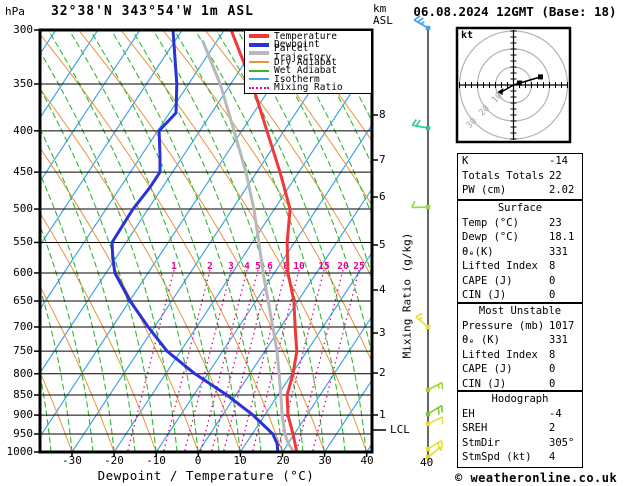 The image size is (629, 486). I want to click on mixing-ratio-label: 3, so click(231, 266).